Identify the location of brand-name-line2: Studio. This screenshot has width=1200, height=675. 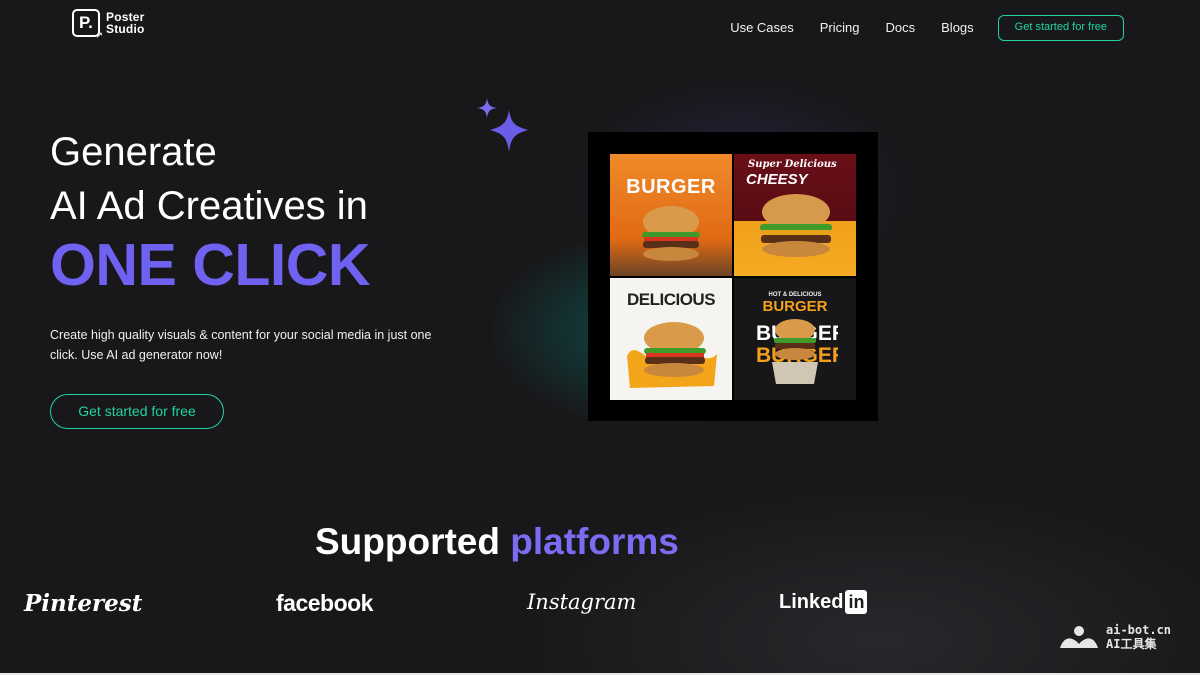
(125, 29).